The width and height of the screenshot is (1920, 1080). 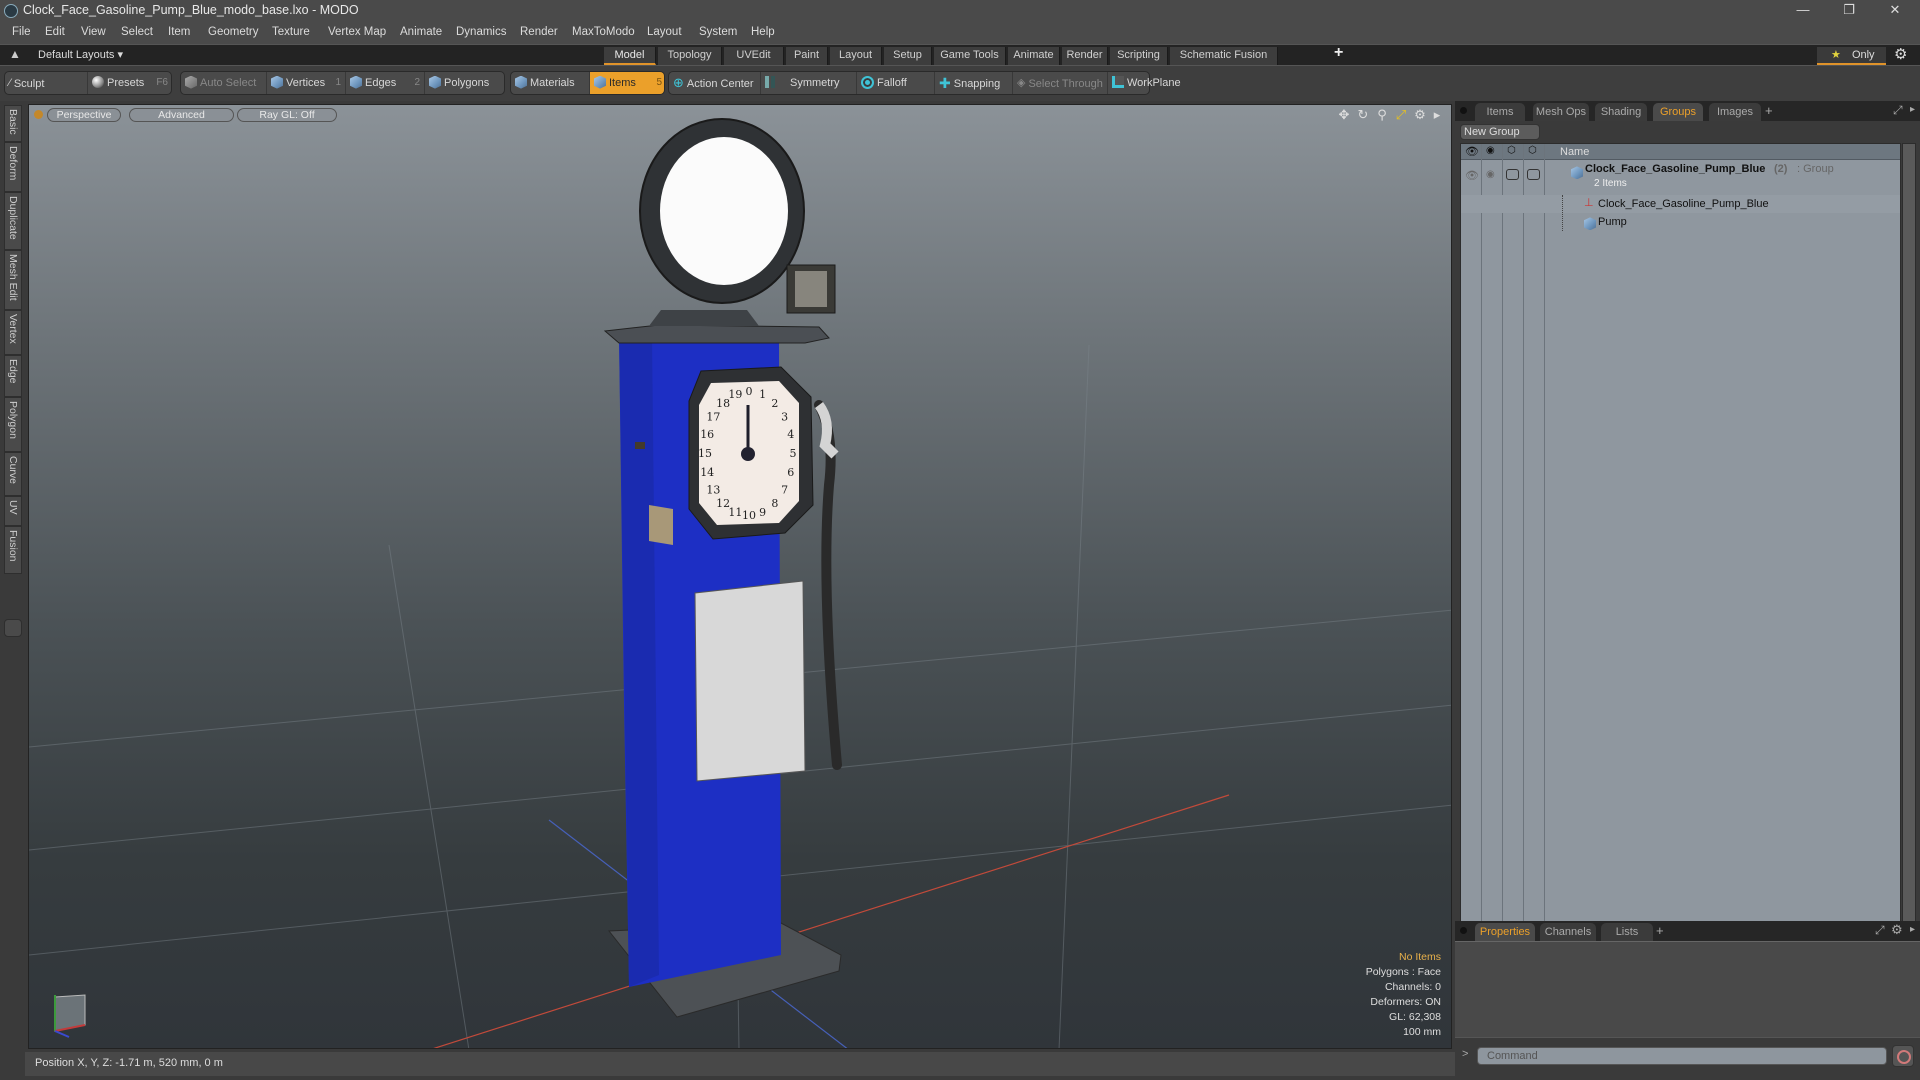 What do you see at coordinates (1490, 150) in the screenshot?
I see `render-header-icon: ◉` at bounding box center [1490, 150].